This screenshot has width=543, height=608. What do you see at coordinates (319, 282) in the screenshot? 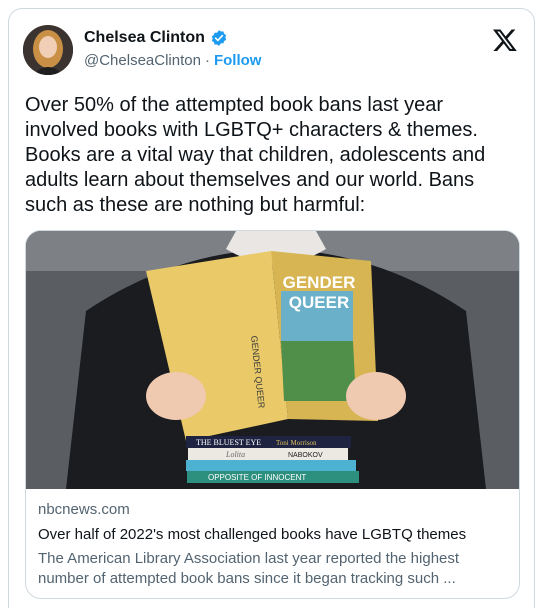
I see `book-title-line-1: GENDER` at bounding box center [319, 282].